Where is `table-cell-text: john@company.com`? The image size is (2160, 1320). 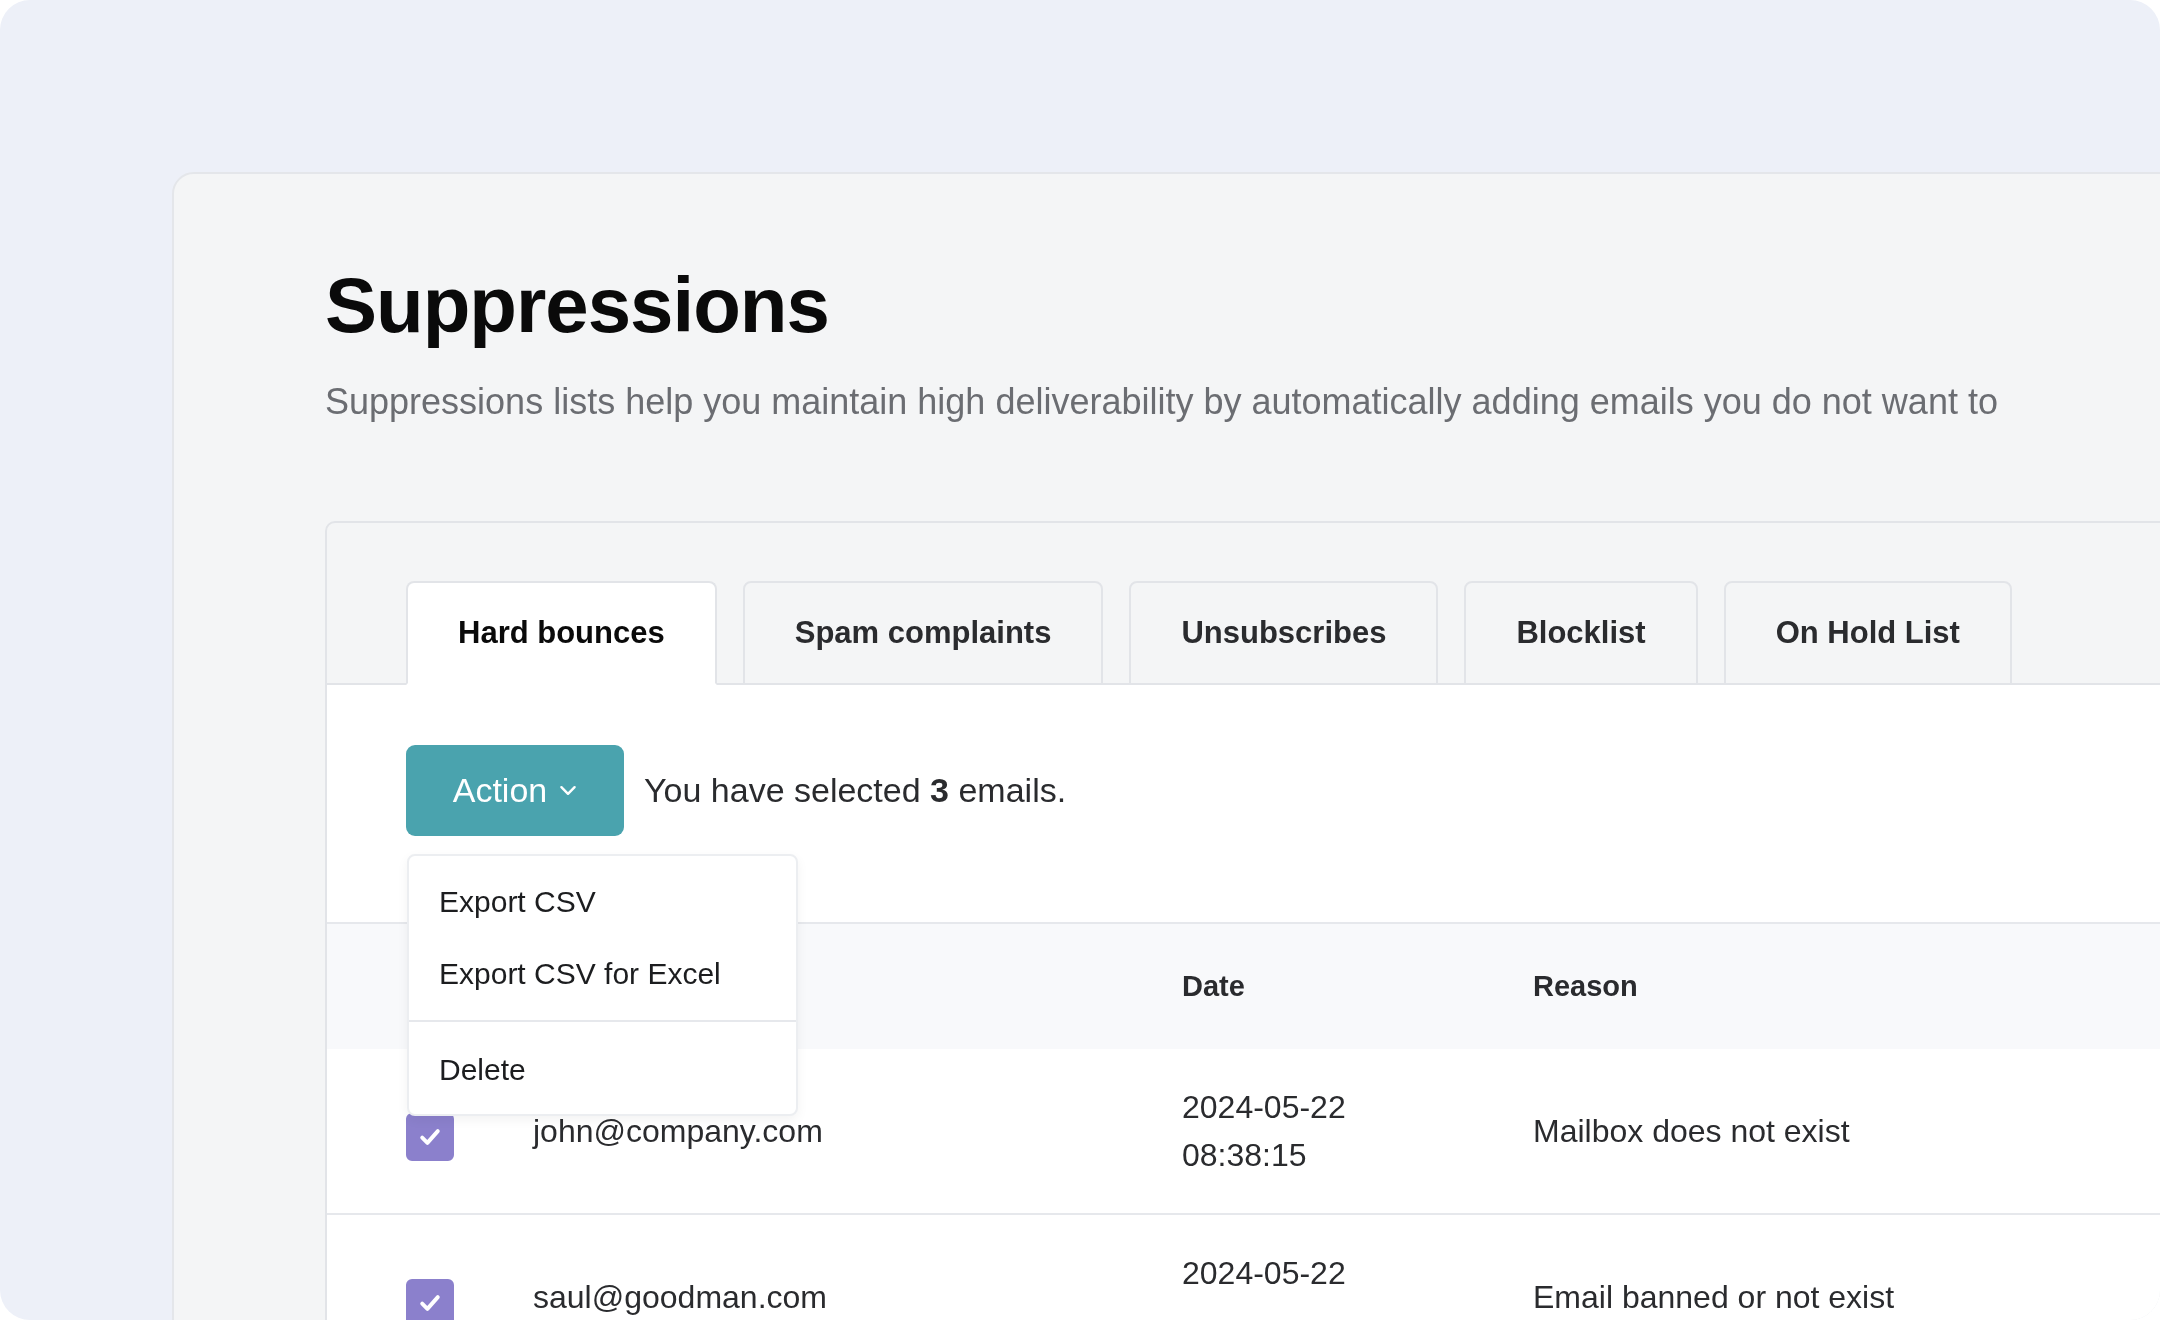
table-cell-text: john@company.com is located at coordinates (678, 1132).